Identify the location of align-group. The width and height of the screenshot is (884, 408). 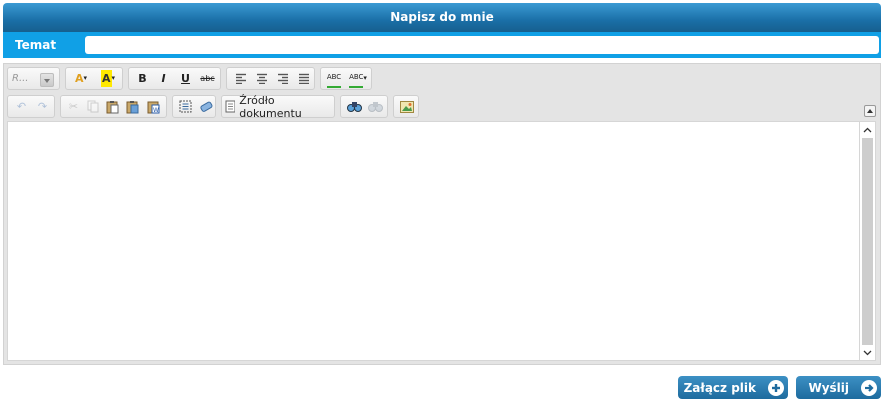
(270, 78).